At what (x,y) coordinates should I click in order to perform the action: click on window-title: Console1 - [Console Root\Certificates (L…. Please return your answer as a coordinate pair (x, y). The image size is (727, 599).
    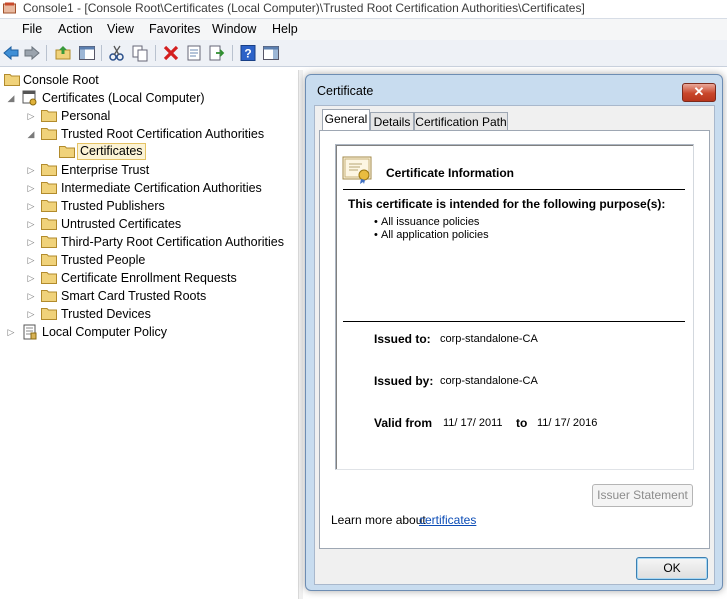
    Looking at the image, I should click on (304, 8).